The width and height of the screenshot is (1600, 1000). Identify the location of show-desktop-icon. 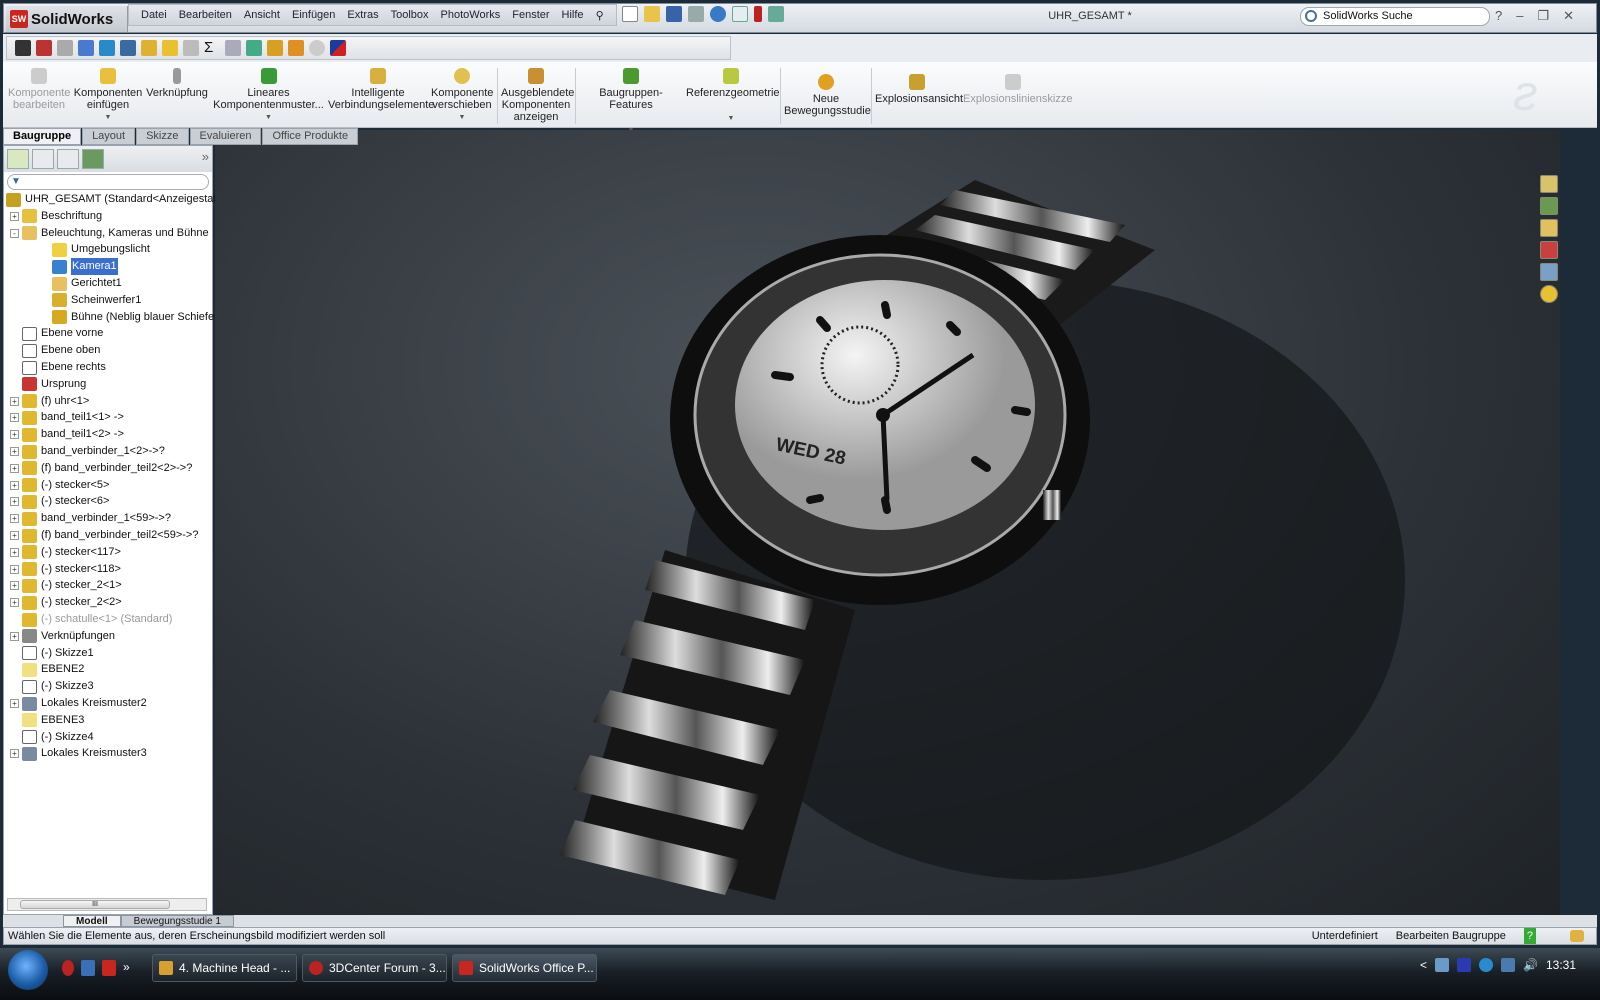
(88, 968).